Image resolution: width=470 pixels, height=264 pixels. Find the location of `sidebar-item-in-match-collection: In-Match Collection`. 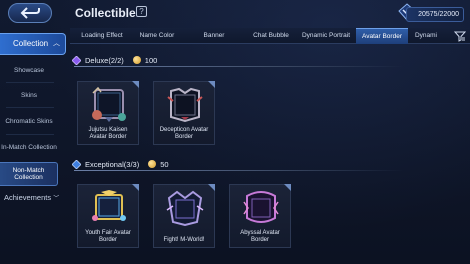

sidebar-item-in-match-collection: In-Match Collection is located at coordinates (29, 147).